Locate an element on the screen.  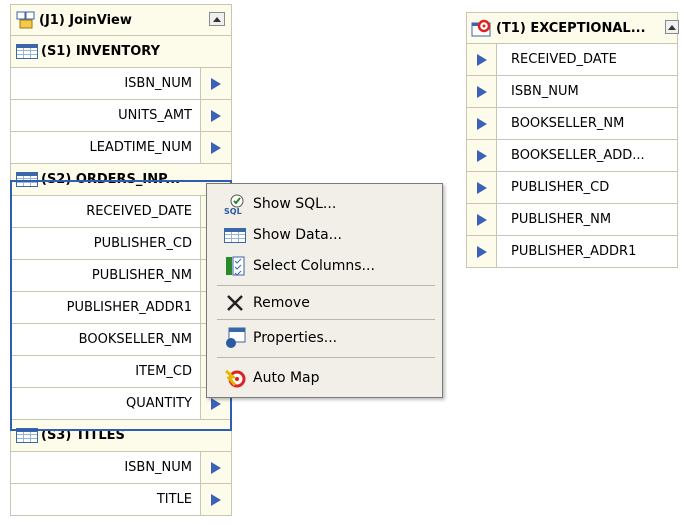
menu-item-label: Remove is located at coordinates (281, 303).